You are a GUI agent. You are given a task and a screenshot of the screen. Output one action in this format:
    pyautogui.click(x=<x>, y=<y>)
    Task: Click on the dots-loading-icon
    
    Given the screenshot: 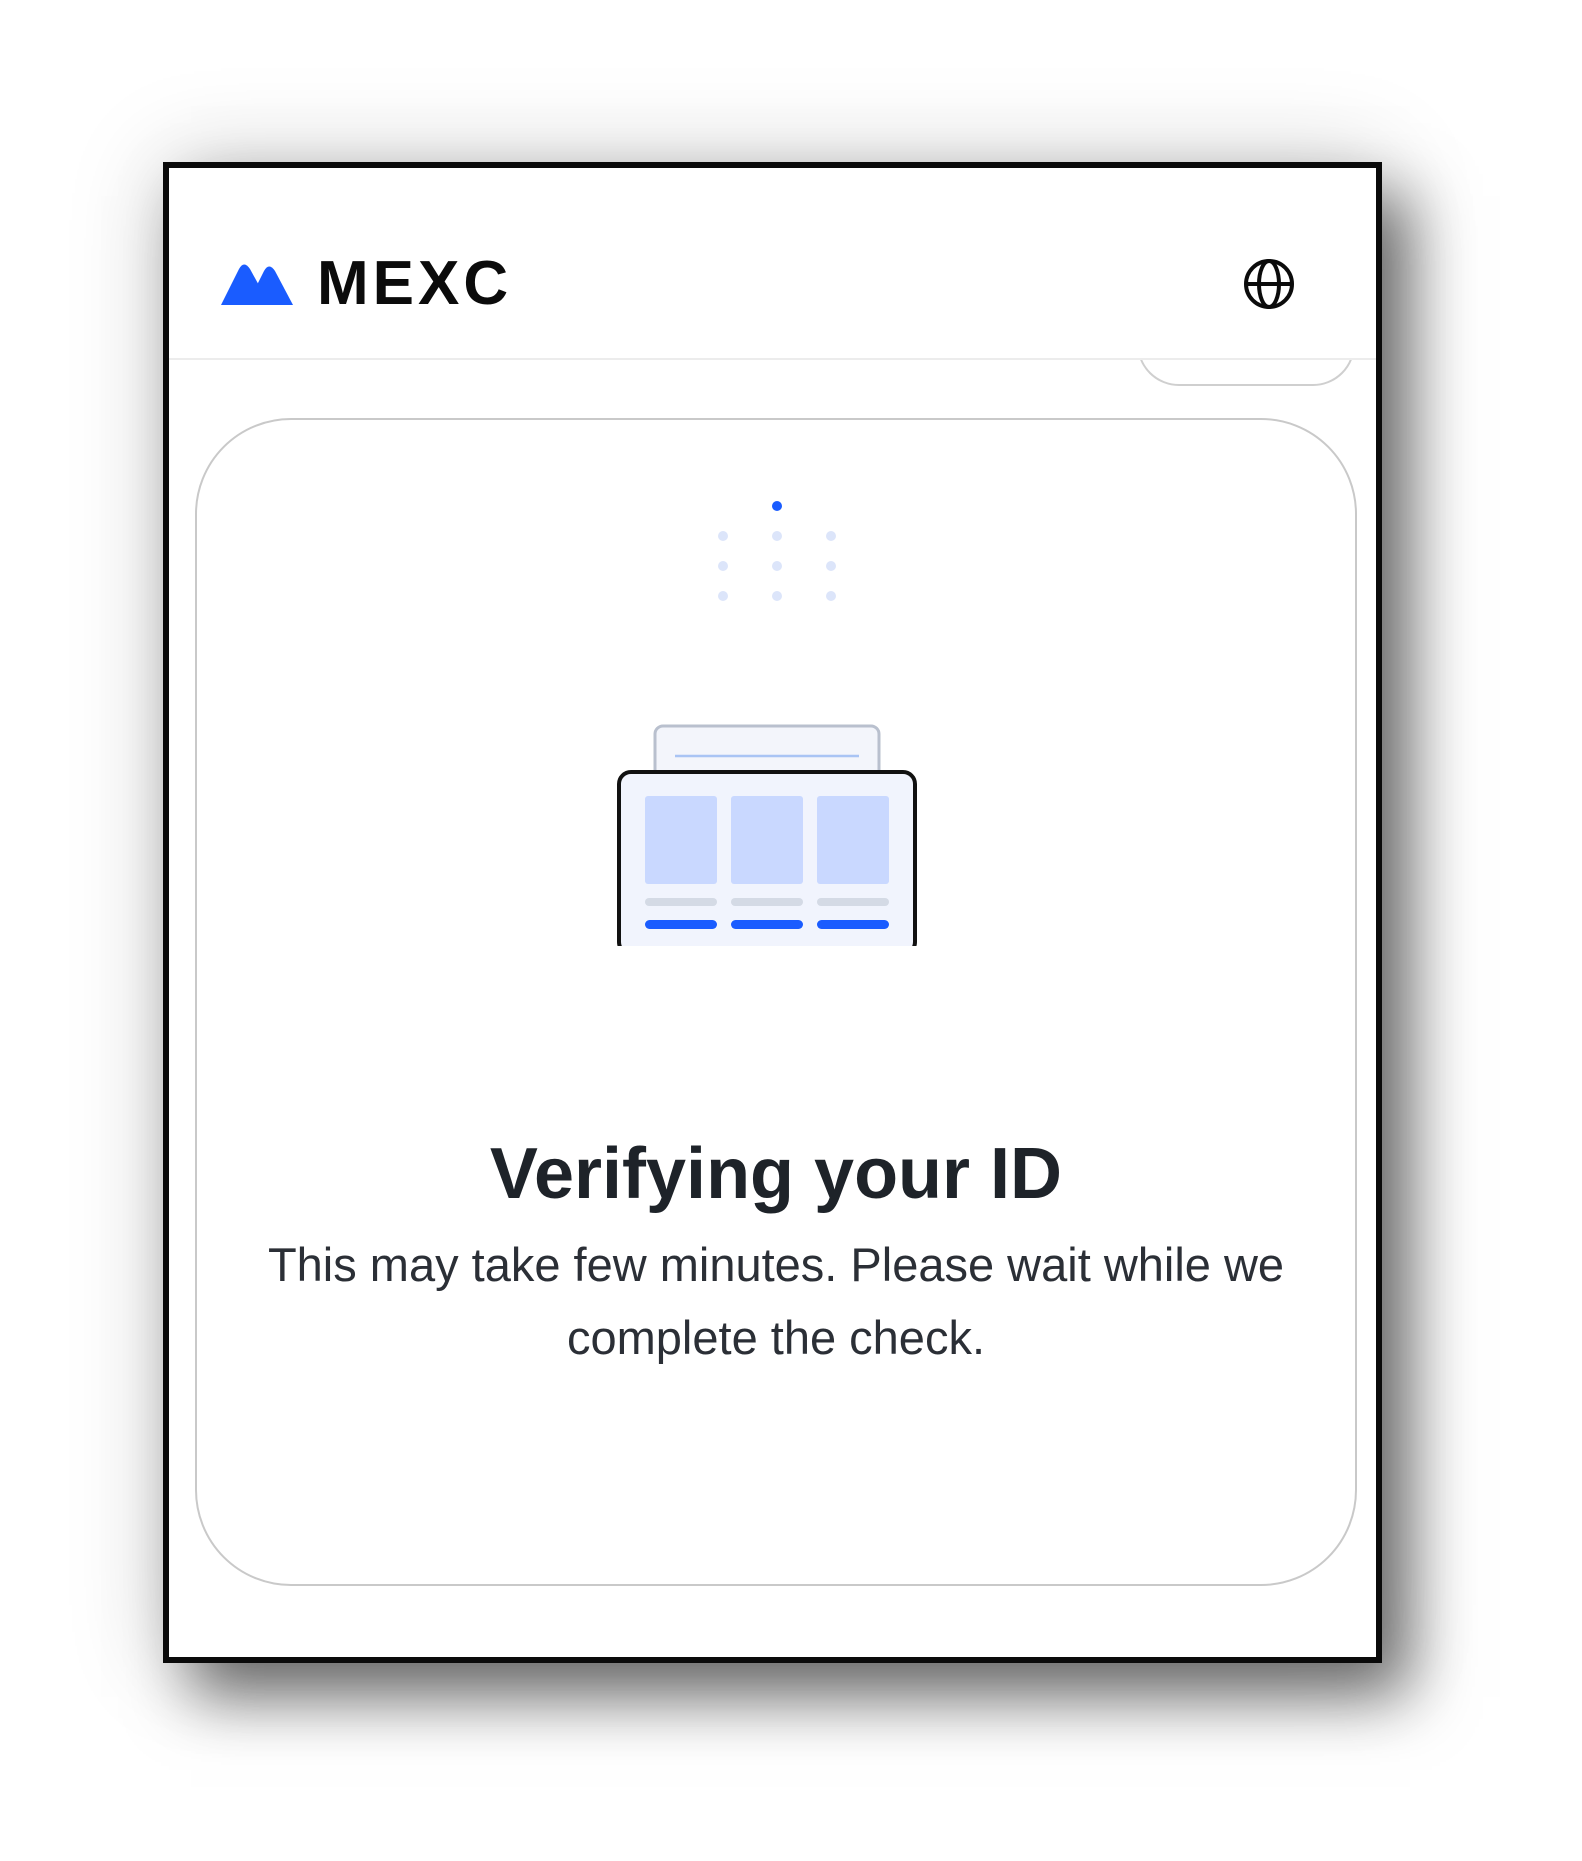 What is the action you would take?
    pyautogui.click(x=777, y=551)
    